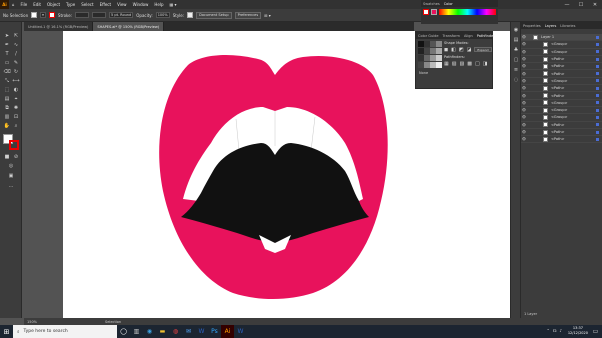 The image size is (602, 338). Describe the element at coordinates (426, 12) in the screenshot. I see `stroke-color-swatch` at that location.